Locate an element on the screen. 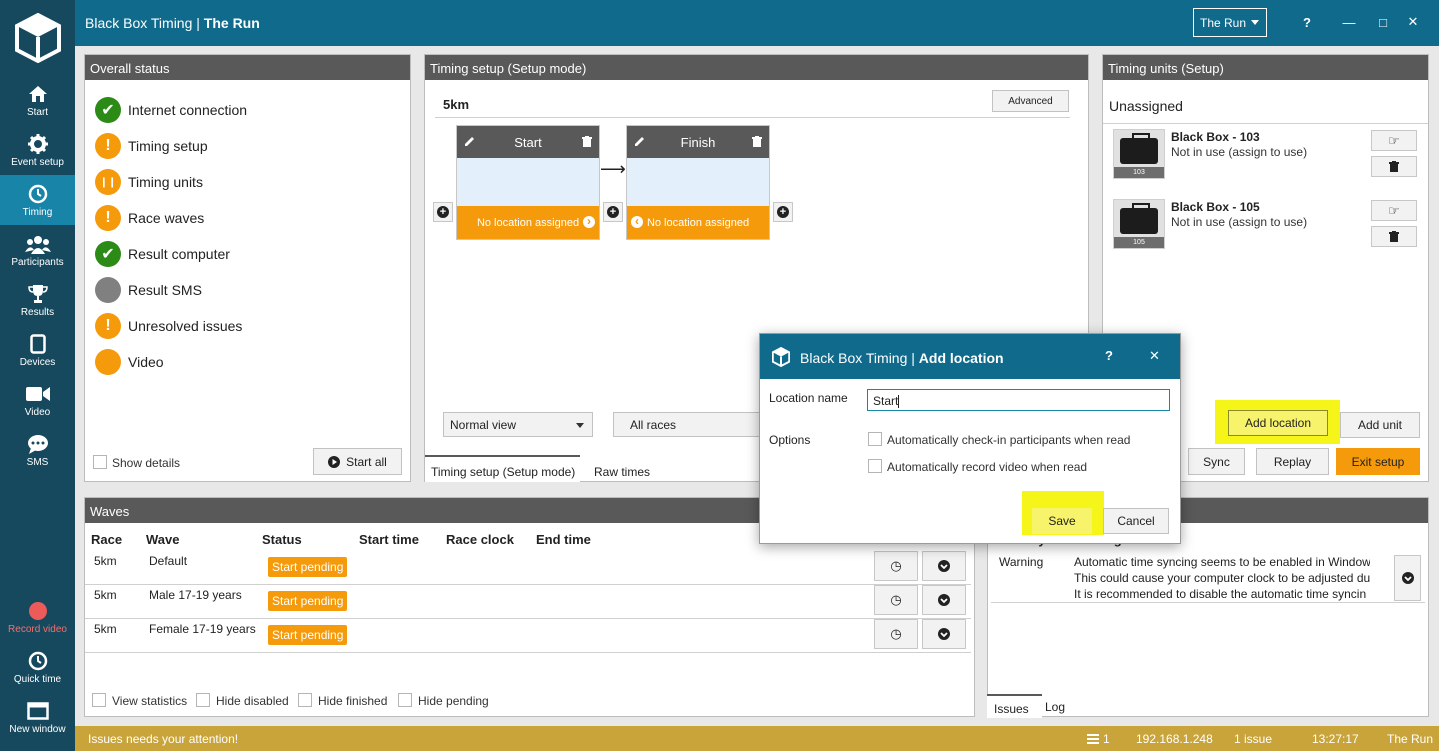 This screenshot has width=1439, height=751. event-select: The Run is located at coordinates (1230, 22).